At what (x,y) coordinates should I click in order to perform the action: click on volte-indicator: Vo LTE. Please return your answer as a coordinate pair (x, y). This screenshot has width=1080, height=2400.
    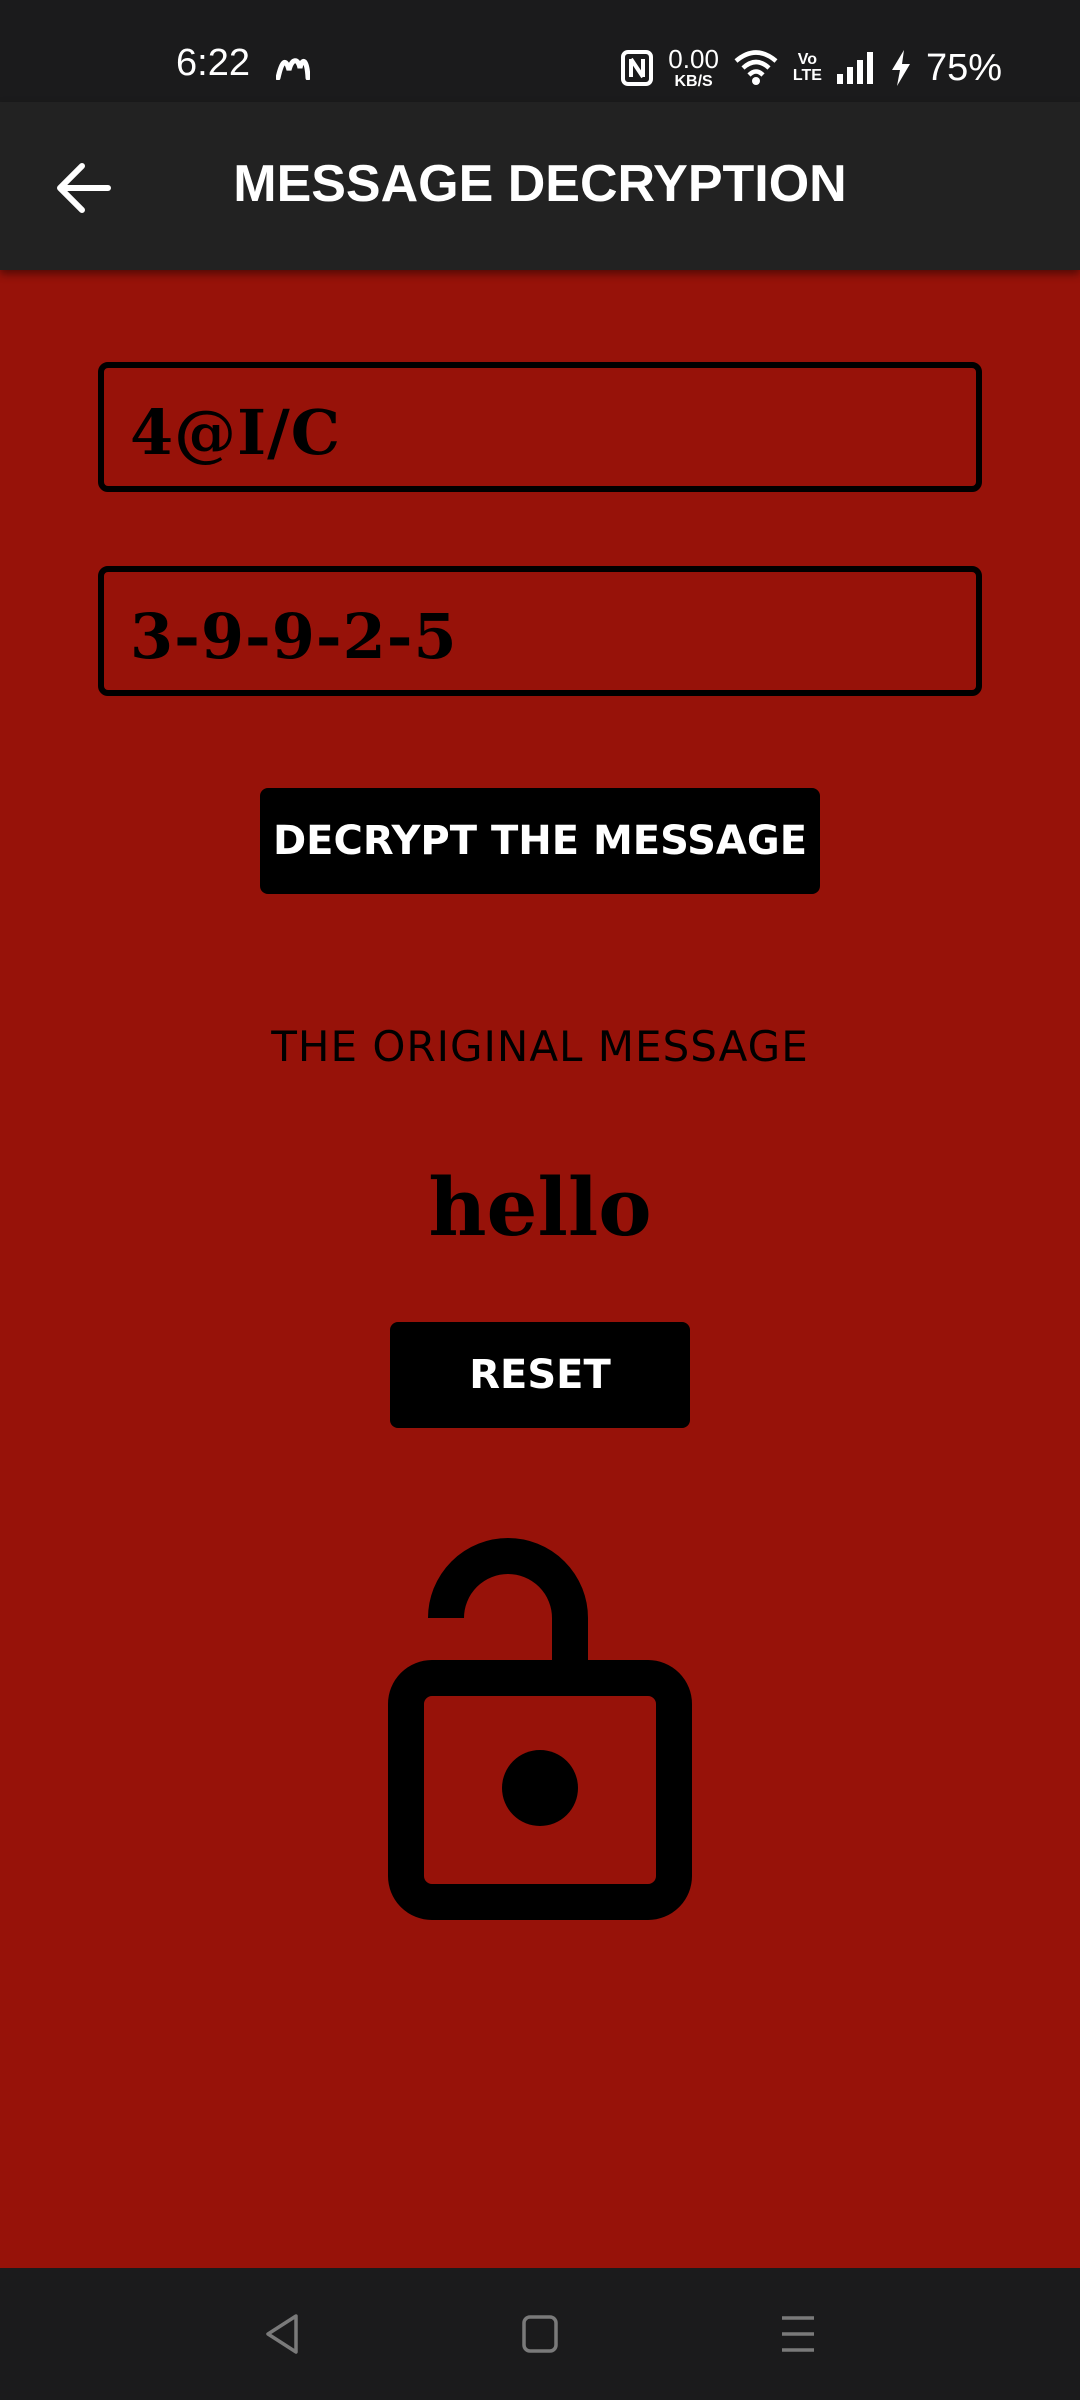
    Looking at the image, I should click on (807, 68).